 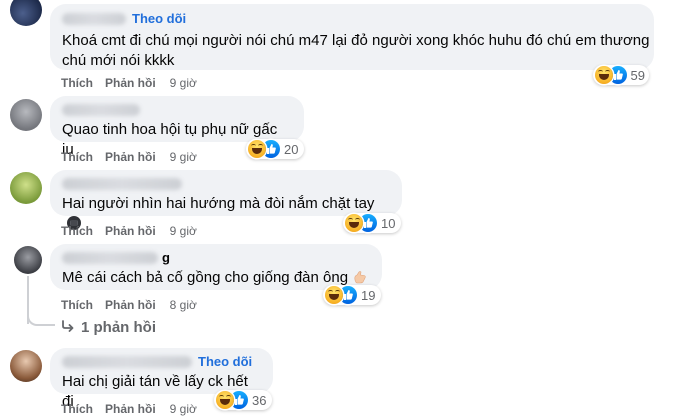 I want to click on author-name-row: g, so click(x=216, y=258).